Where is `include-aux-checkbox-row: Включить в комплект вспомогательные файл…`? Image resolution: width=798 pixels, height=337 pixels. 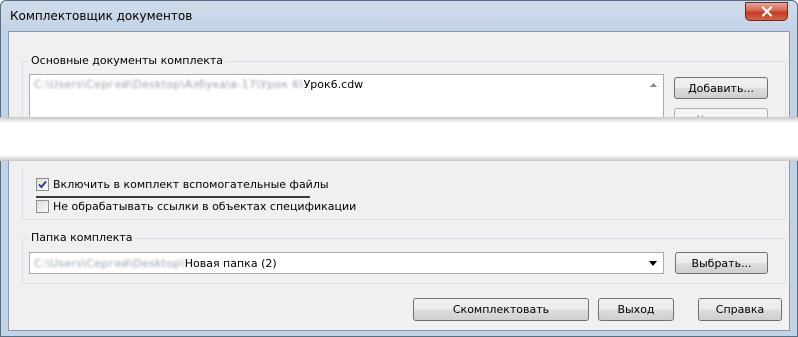 include-aux-checkbox-row: Включить в комплект вспомогательные файл… is located at coordinates (182, 184).